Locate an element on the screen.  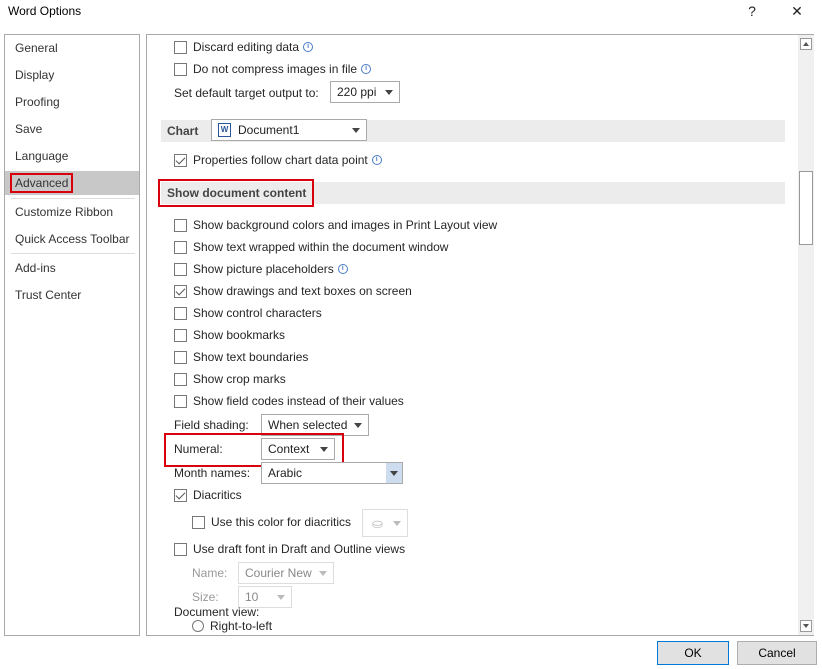
discard-editing-option: Discard editing data i is located at coordinates (244, 47).